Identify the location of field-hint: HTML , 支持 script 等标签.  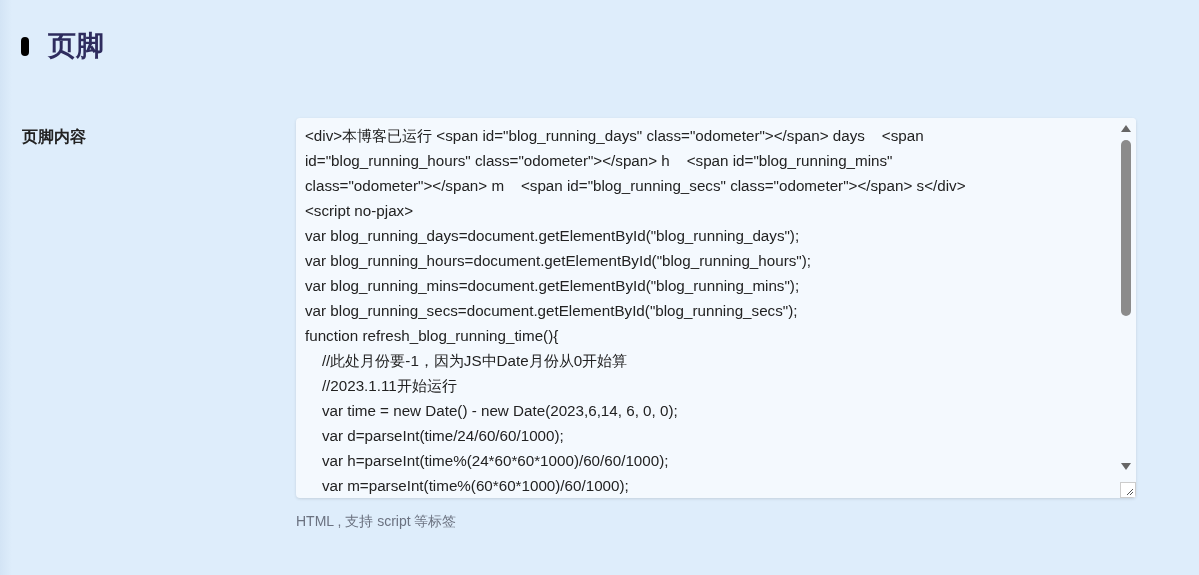
(377, 522).